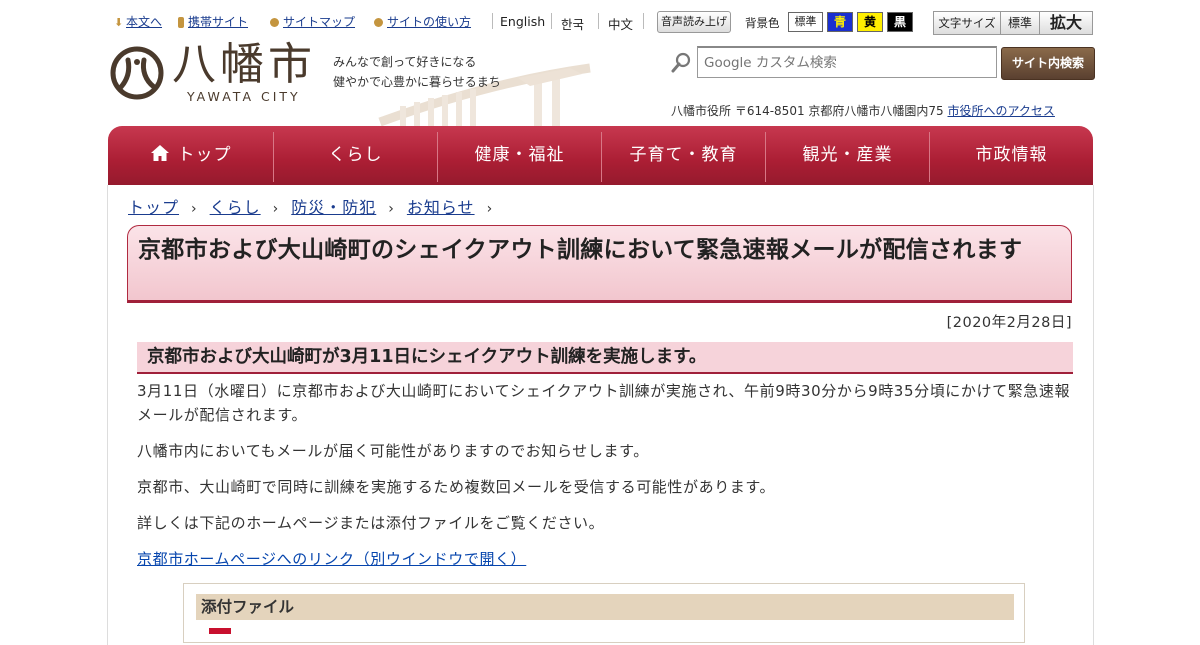  What do you see at coordinates (762, 23) in the screenshot?
I see `bg-color-label: 背景色` at bounding box center [762, 23].